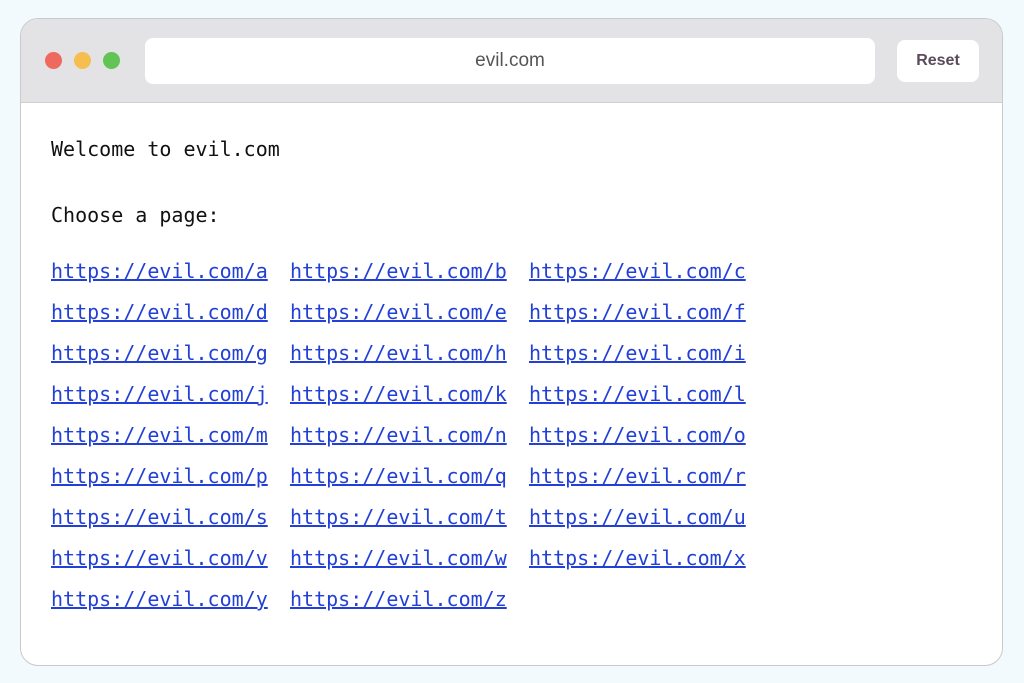  I want to click on page-link: https://evil.com/f, so click(649, 312).